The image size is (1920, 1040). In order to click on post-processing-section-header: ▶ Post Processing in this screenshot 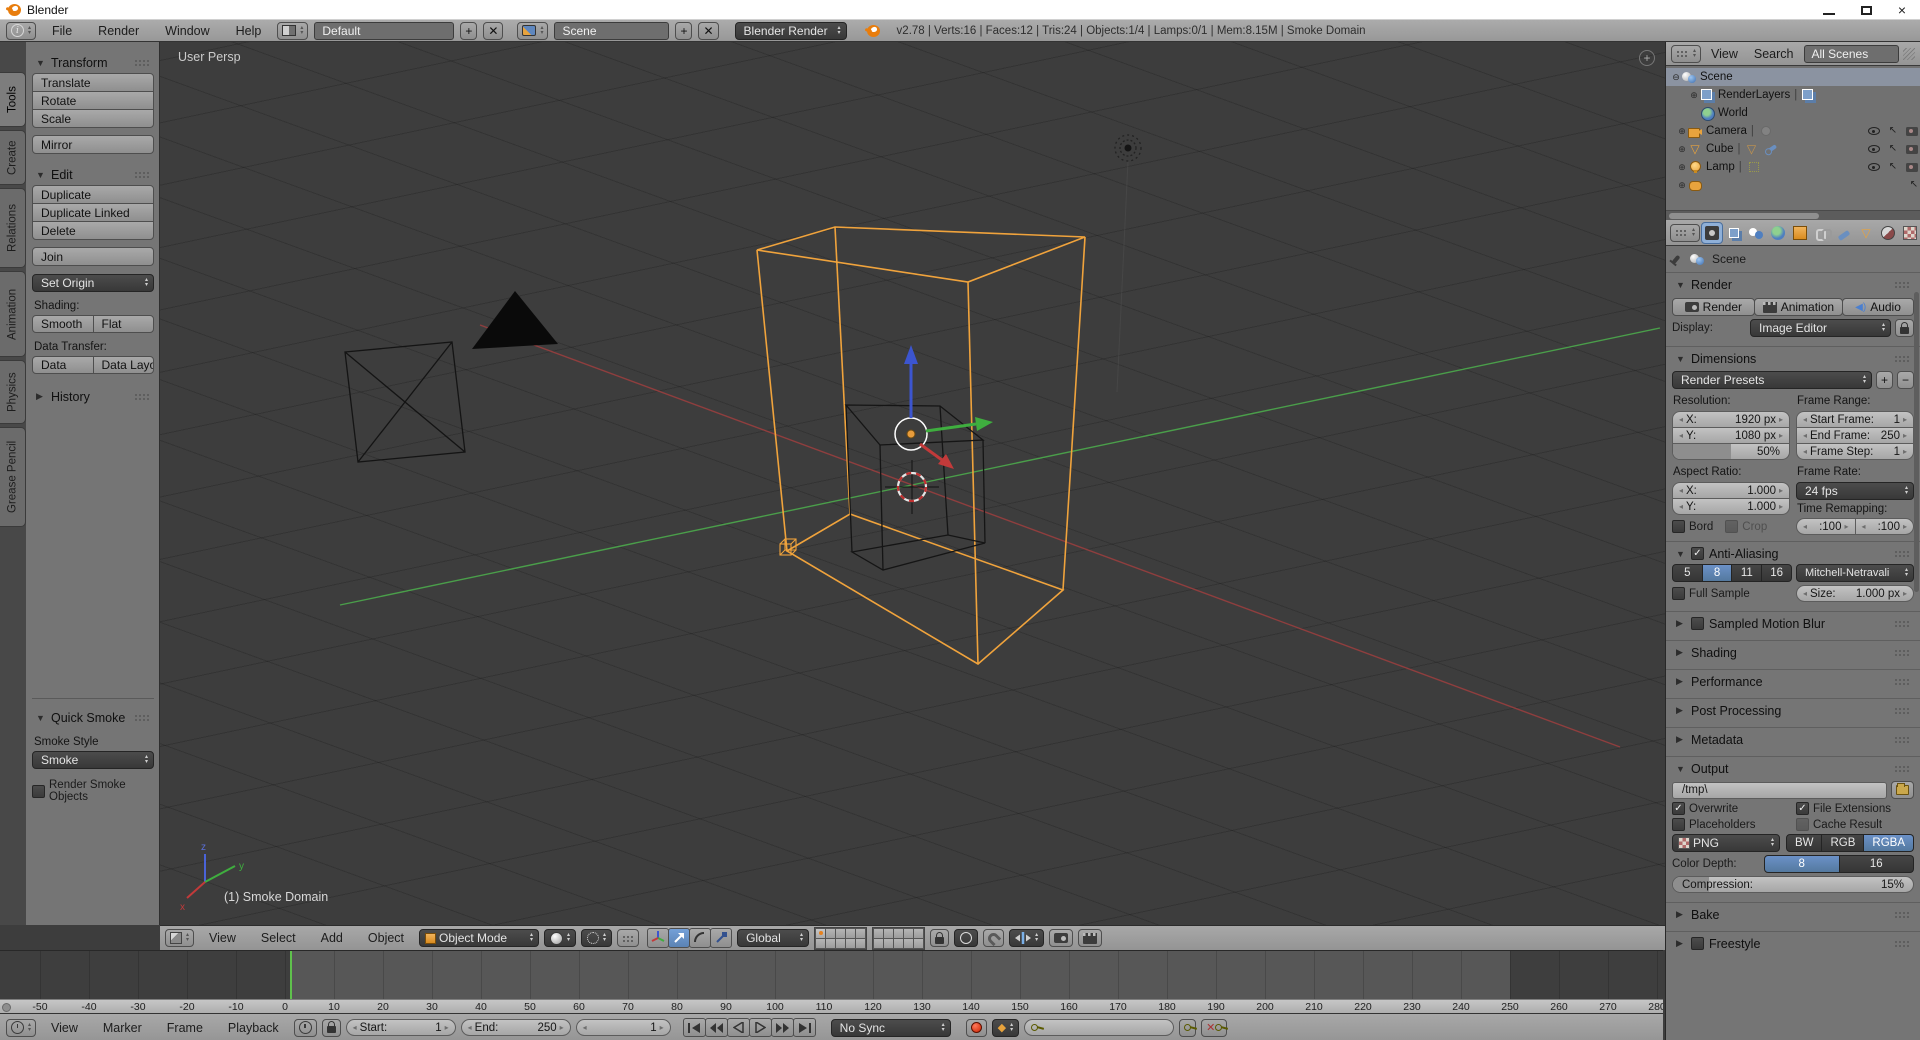, I will do `click(1793, 710)`.